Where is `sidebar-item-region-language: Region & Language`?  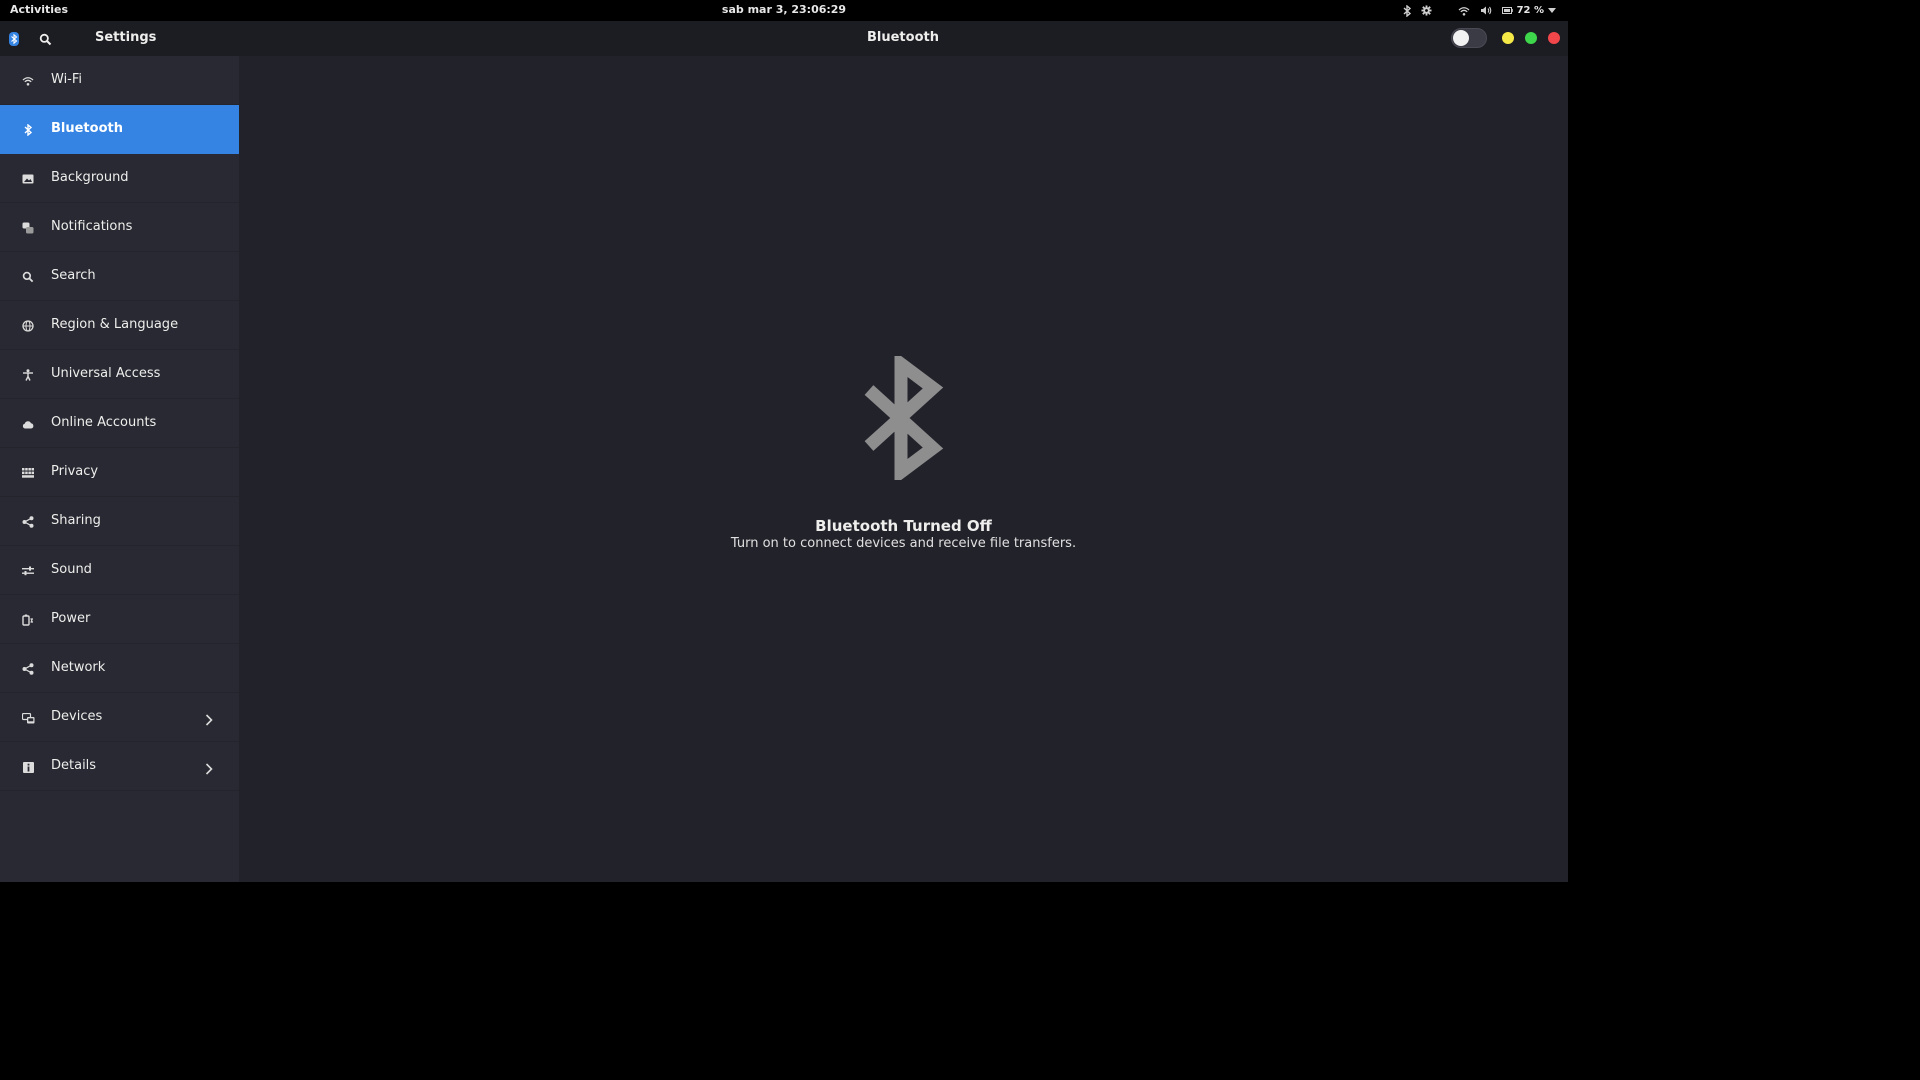 sidebar-item-region-language: Region & Language is located at coordinates (119, 325).